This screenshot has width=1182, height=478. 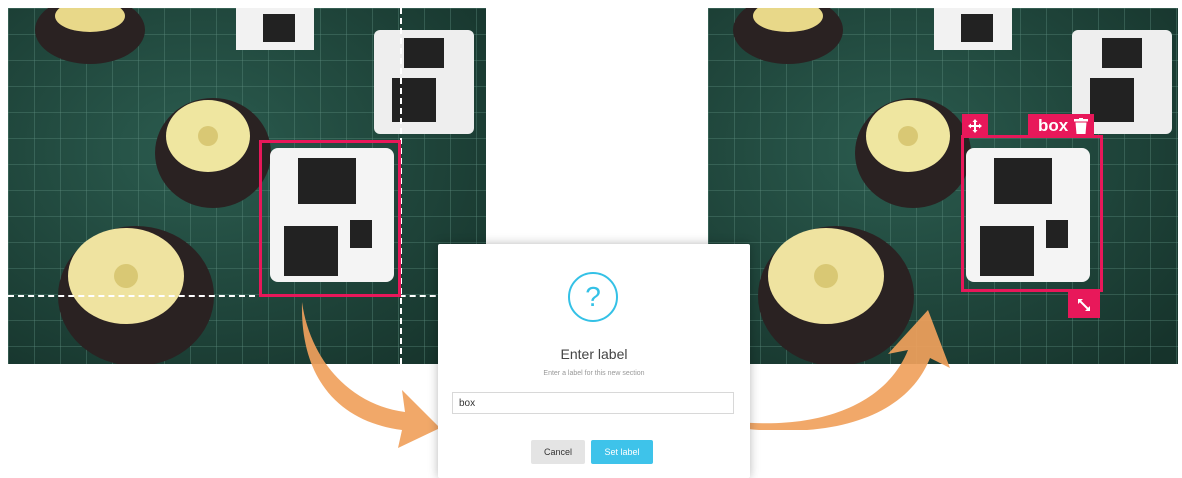 What do you see at coordinates (1053, 125) in the screenshot?
I see `annotation-label: box` at bounding box center [1053, 125].